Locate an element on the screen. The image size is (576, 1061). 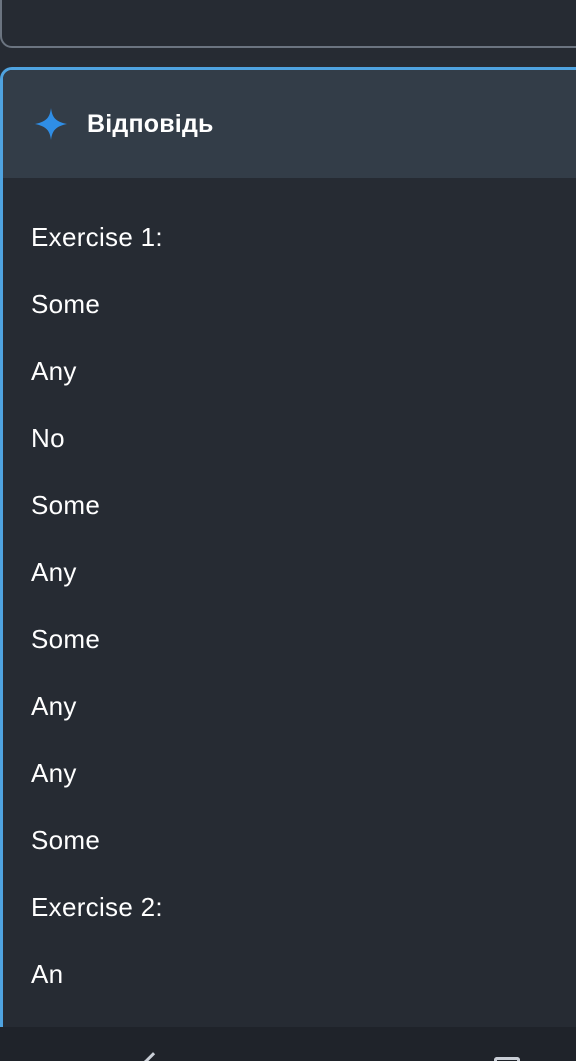
answer-title: Відповідь is located at coordinates (150, 123).